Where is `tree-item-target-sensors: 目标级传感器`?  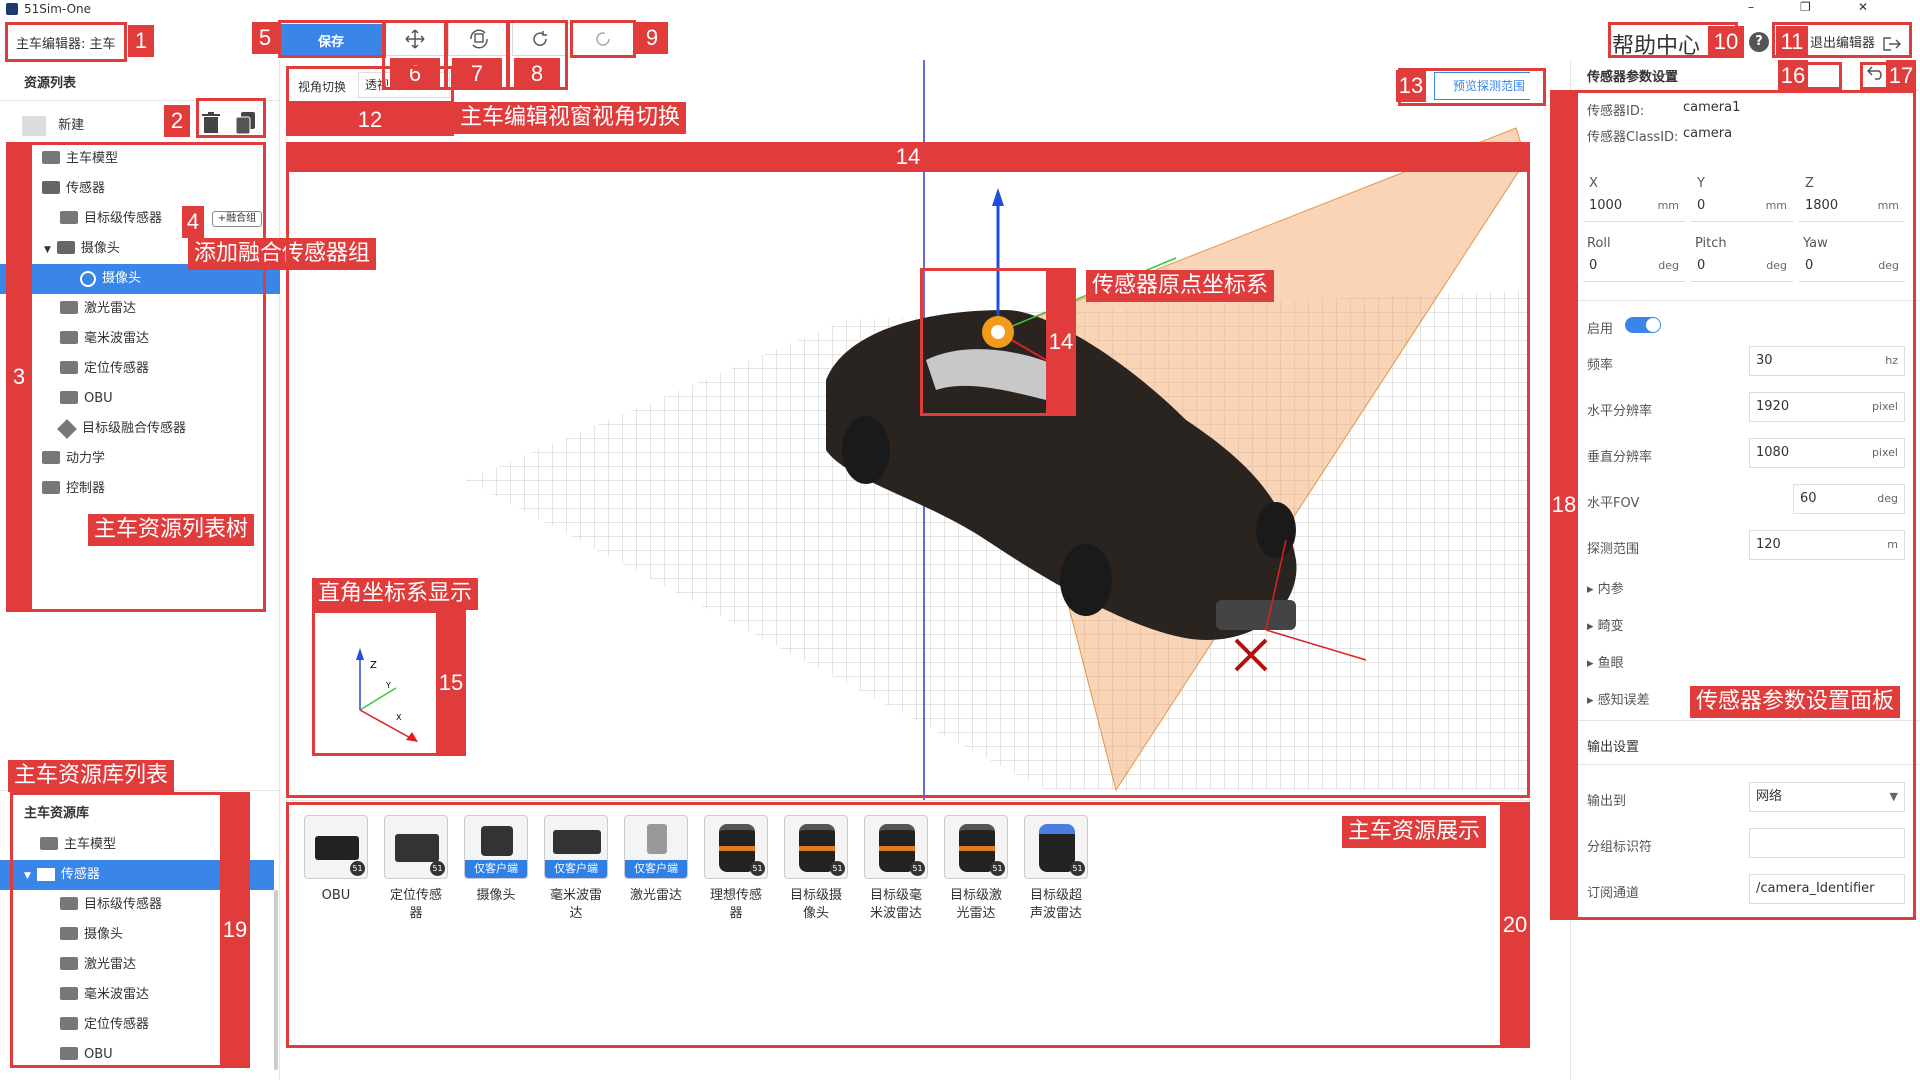 tree-item-target-sensors: 目标级传感器 is located at coordinates (111, 219).